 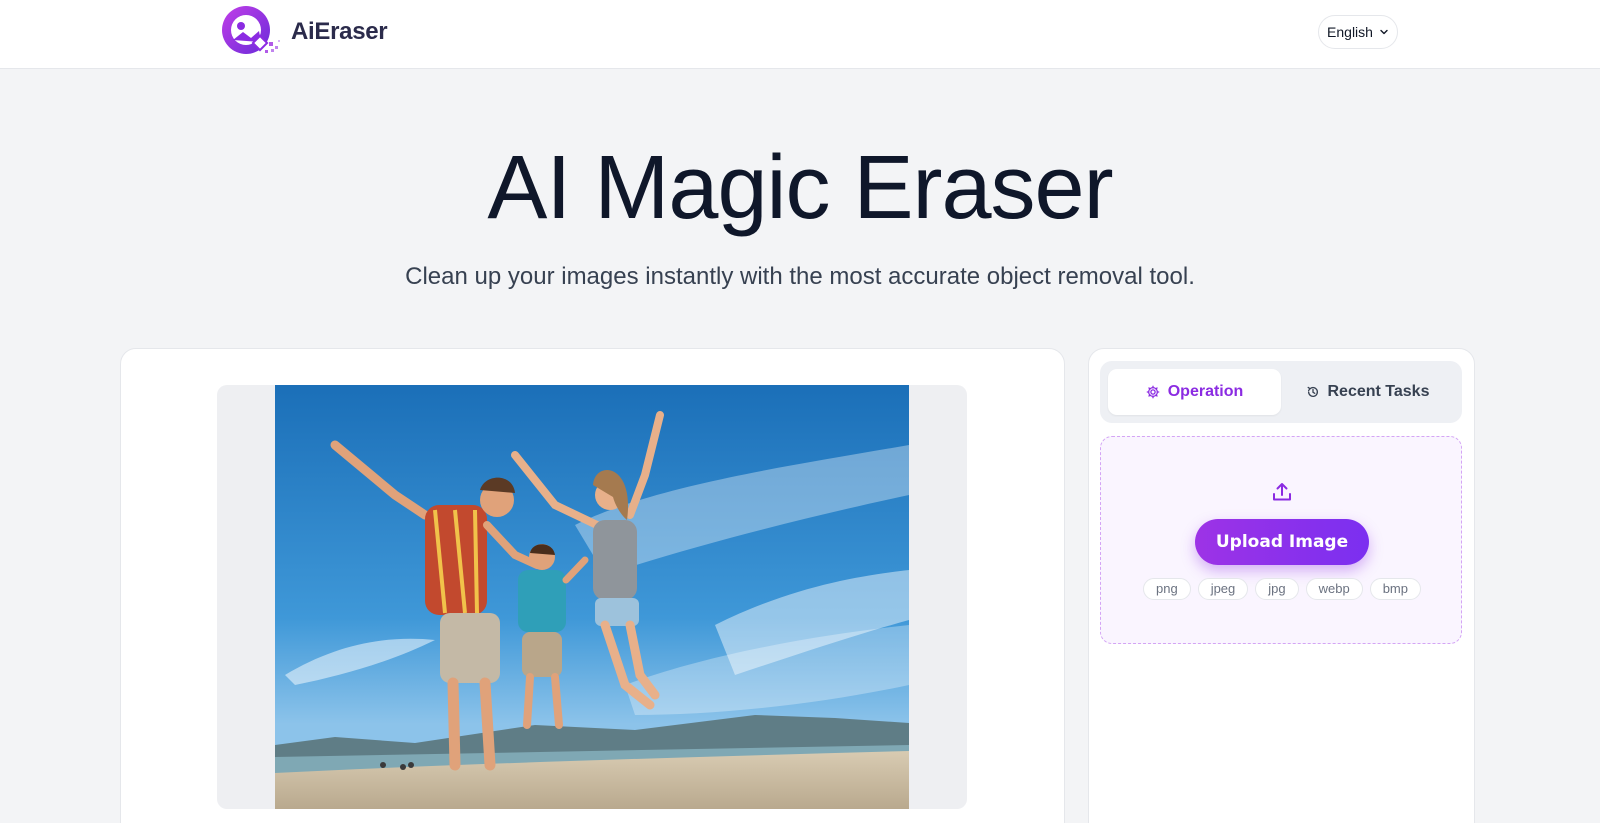 I want to click on supported-formats: png jpeg jpg webp bmp, so click(x=1282, y=589).